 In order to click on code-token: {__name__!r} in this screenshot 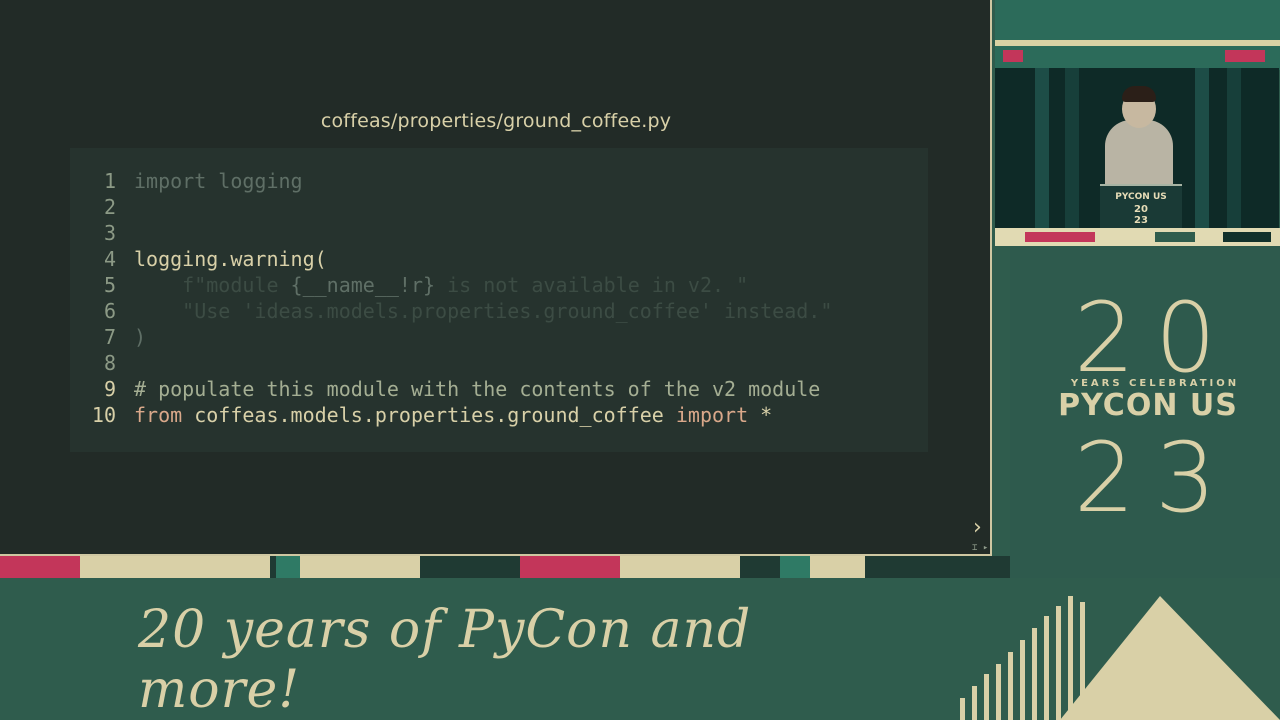, I will do `click(363, 285)`.